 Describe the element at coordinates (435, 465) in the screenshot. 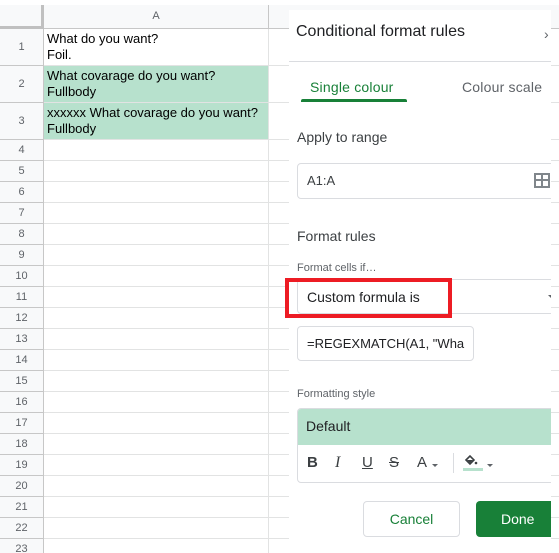

I see `text-color-caret-icon` at that location.